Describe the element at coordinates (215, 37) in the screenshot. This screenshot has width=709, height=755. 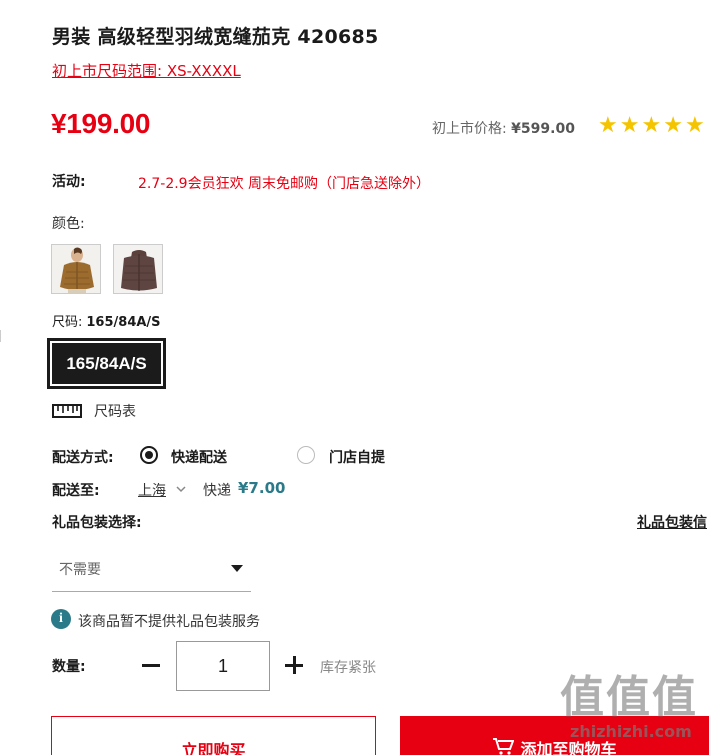
I see `product-title: 男装 高级轻型羽绒宽缝茄克 420685` at that location.